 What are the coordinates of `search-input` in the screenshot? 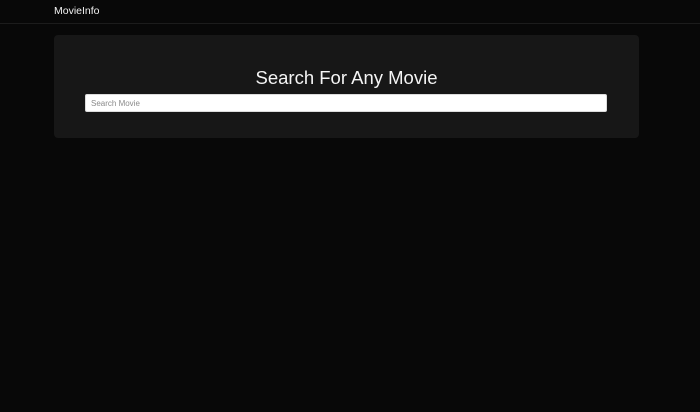 It's located at (346, 103).